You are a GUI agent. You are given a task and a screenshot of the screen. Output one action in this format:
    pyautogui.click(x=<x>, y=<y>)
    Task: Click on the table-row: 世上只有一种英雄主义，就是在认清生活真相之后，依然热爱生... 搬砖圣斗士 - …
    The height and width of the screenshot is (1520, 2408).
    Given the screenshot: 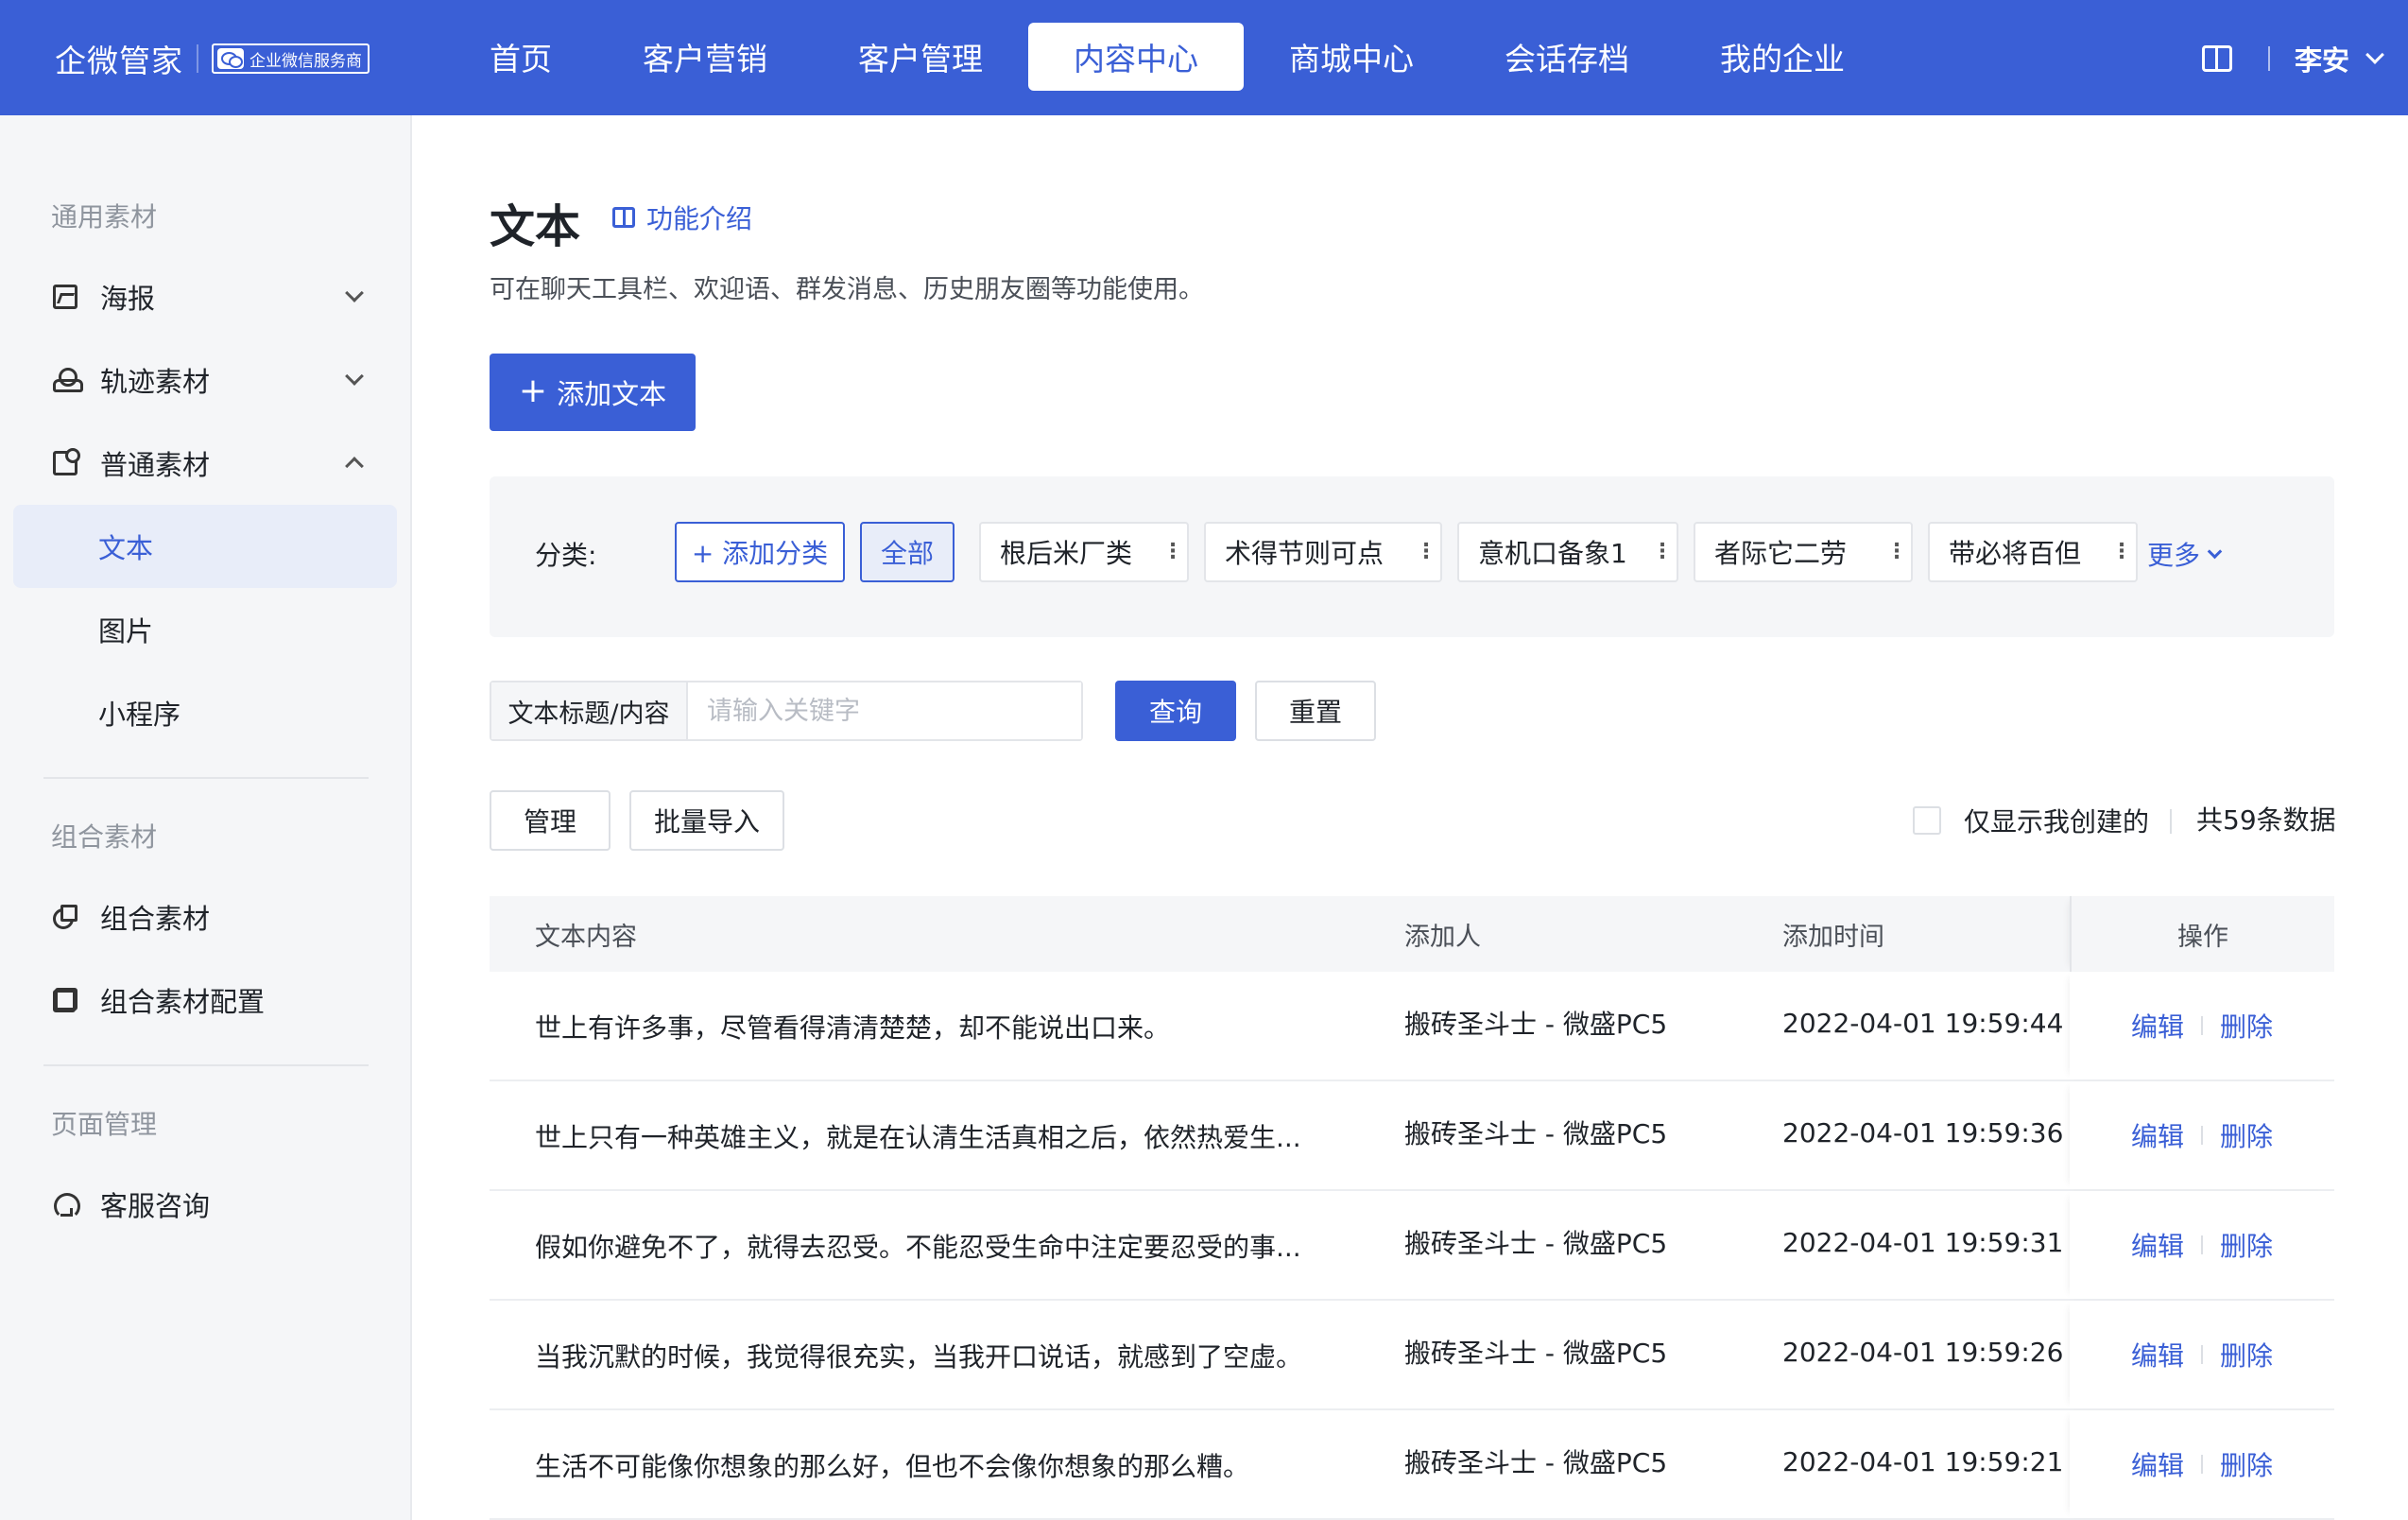 What is the action you would take?
    pyautogui.click(x=1412, y=1136)
    